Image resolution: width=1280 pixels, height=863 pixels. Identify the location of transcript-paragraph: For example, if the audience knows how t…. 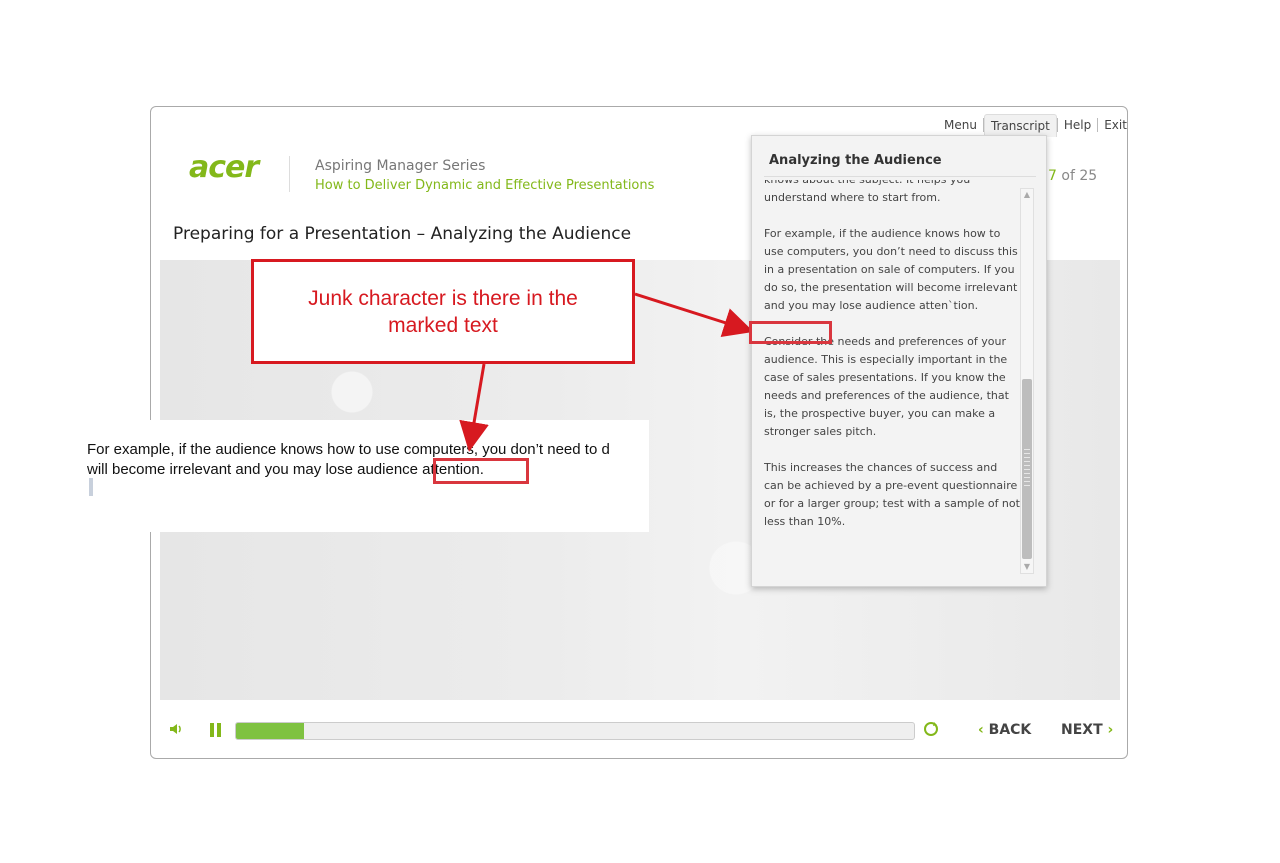
(891, 269).